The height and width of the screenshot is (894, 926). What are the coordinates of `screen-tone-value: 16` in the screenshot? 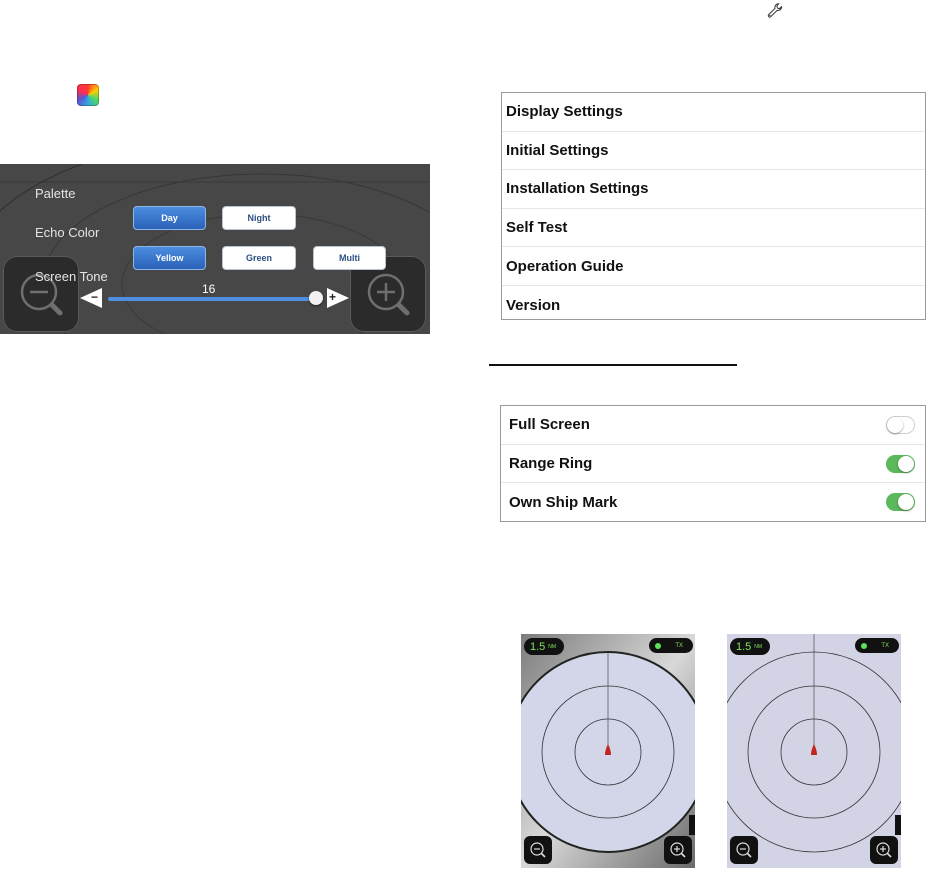 It's located at (209, 289).